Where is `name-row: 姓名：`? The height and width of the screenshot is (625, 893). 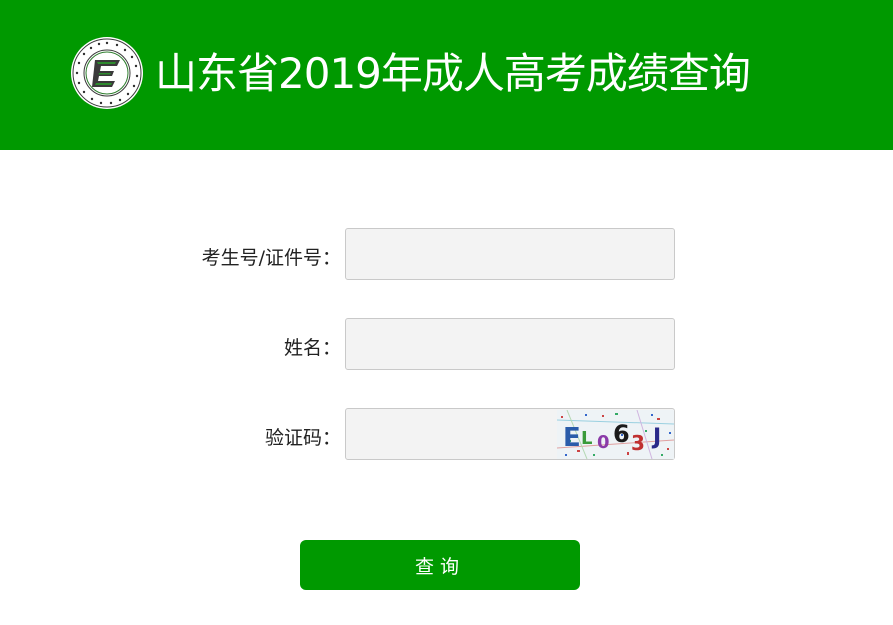 name-row: 姓名： is located at coordinates (446, 345).